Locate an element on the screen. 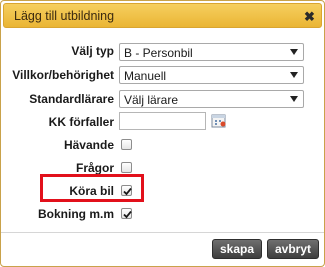 This screenshot has height=267, width=325. fragor-checkbox is located at coordinates (126, 167).